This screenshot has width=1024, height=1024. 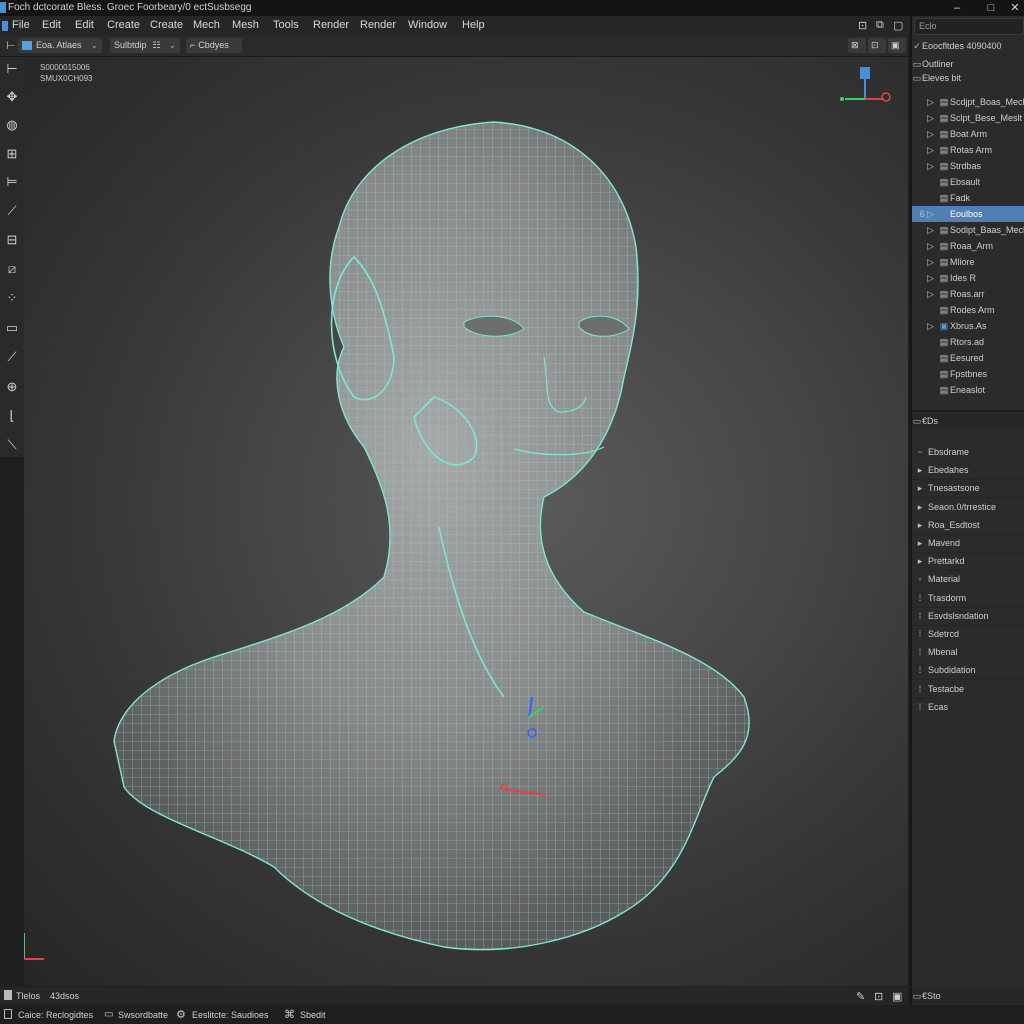 I want to click on outliner-item: ▷ ▤ Mliore, so click(x=968, y=262).